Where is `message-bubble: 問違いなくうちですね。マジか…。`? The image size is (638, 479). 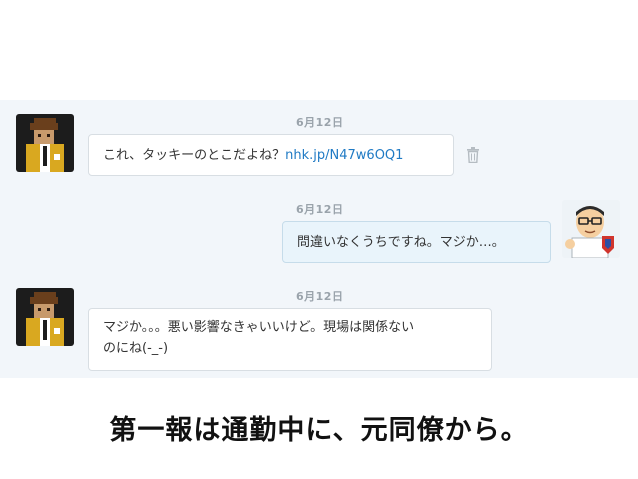 message-bubble: 問違いなくうちですね。マジか…。 is located at coordinates (416, 242).